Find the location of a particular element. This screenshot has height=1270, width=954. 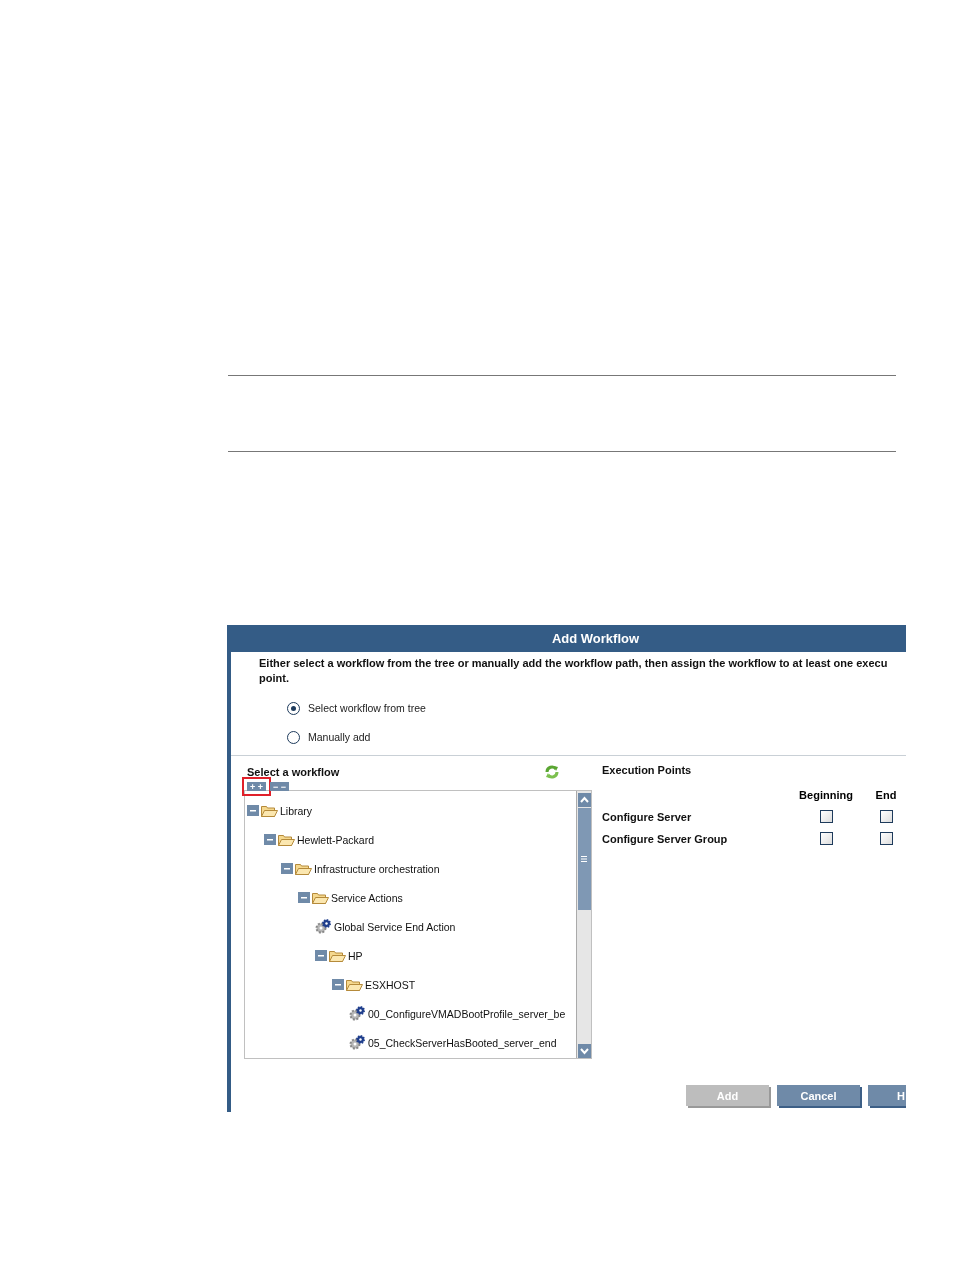

dialog-button: H is located at coordinates (887, 1095).